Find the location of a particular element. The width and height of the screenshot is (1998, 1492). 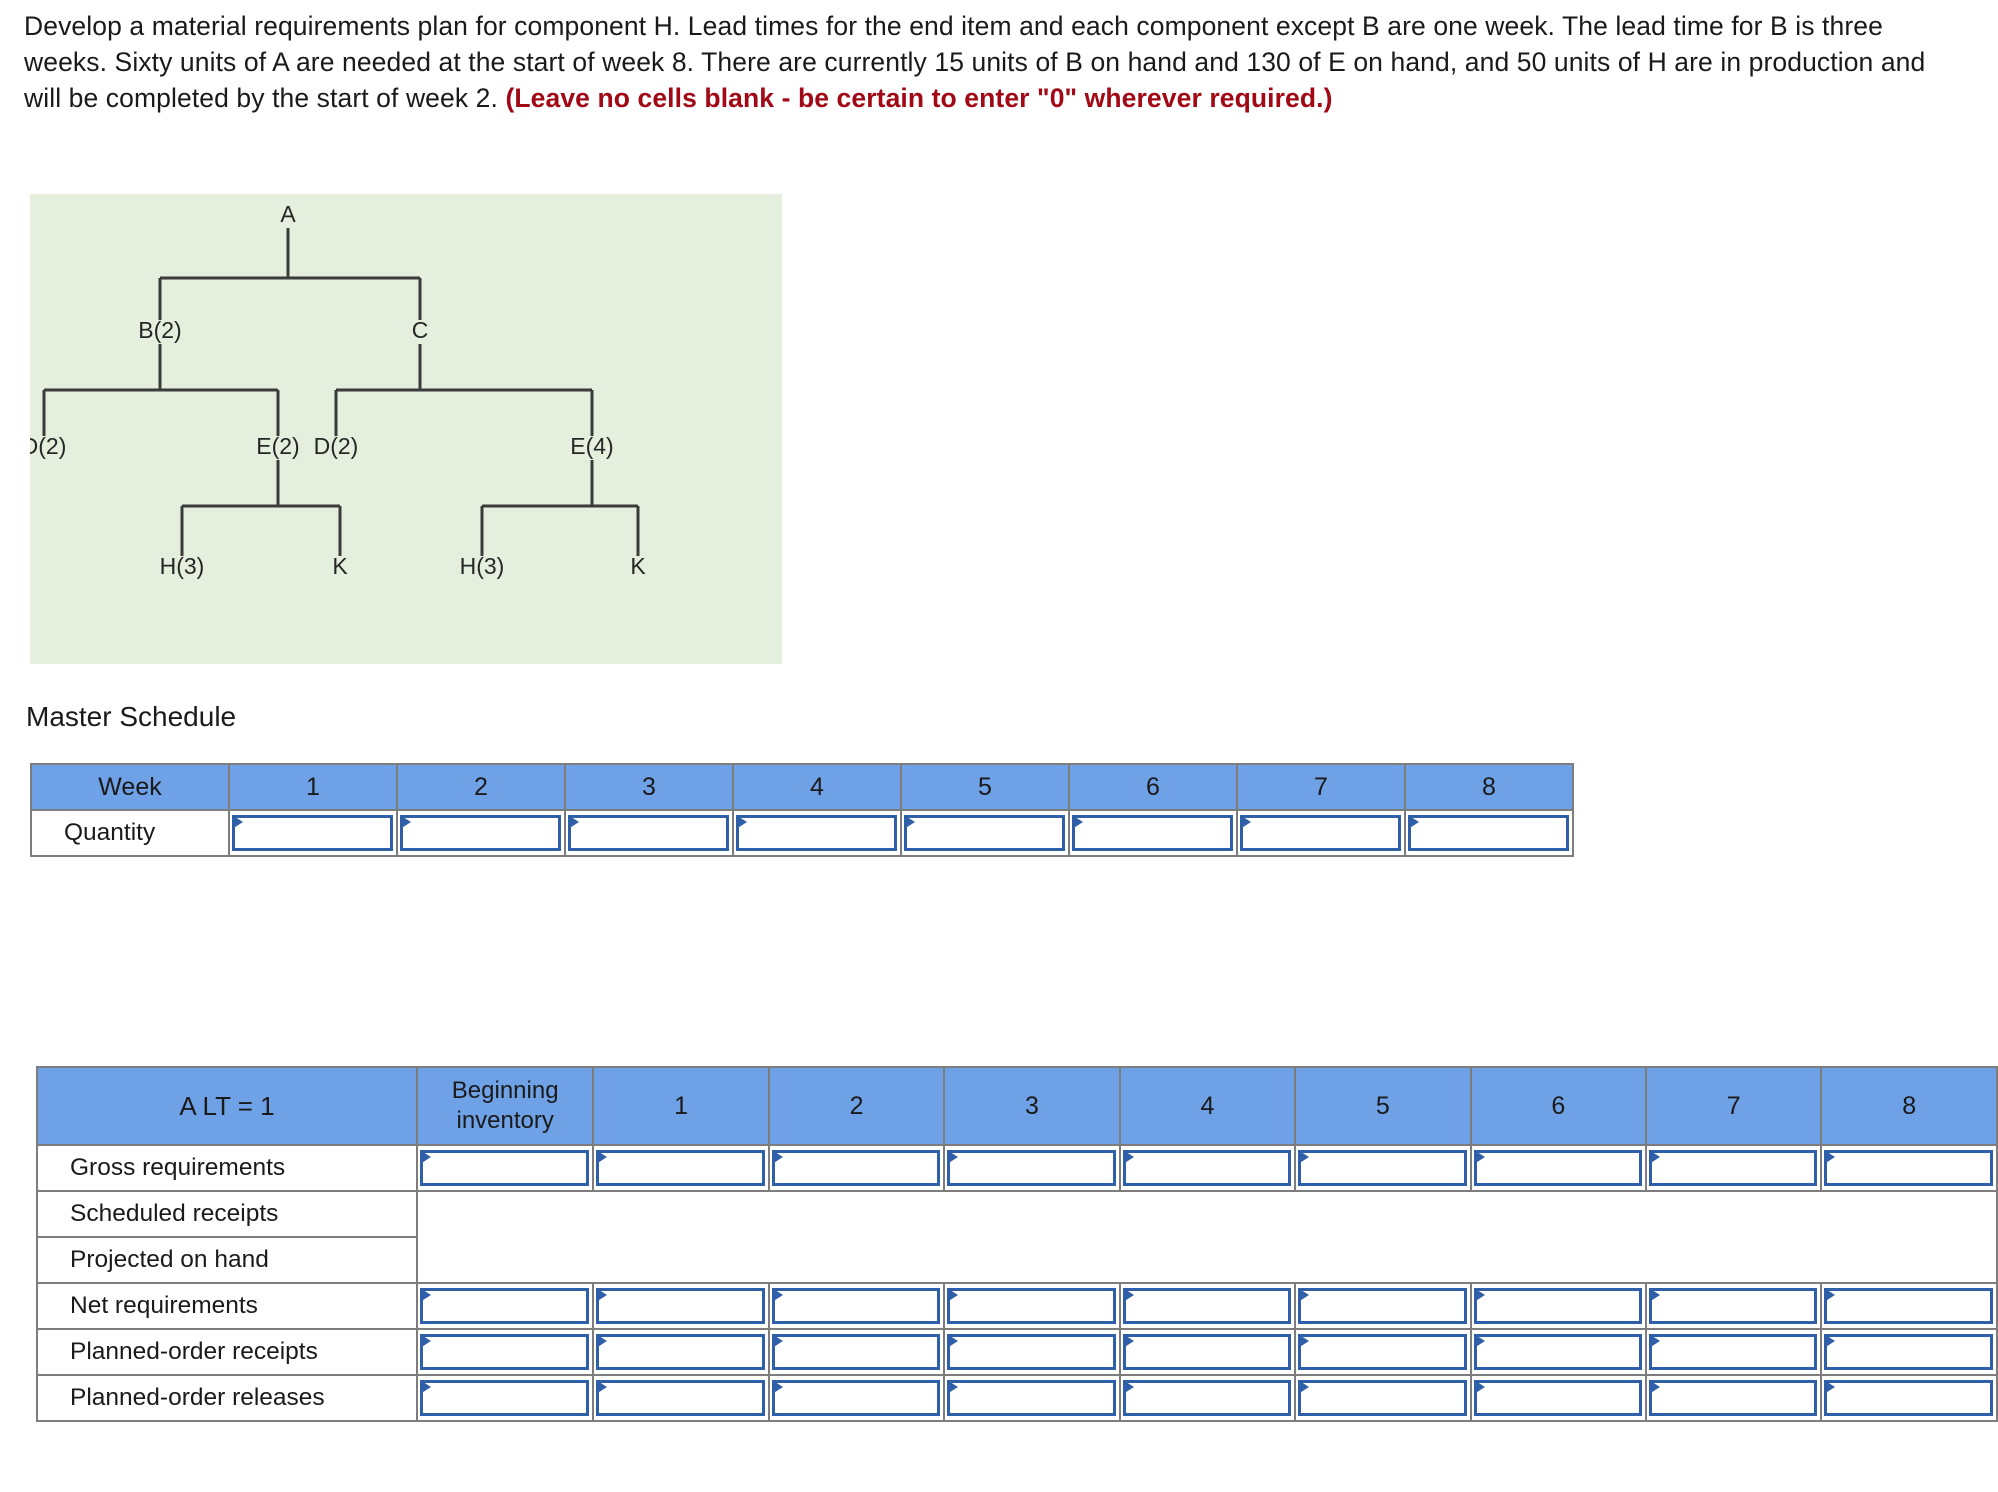

planned-order-receipts-week-7-input is located at coordinates (1733, 1352).